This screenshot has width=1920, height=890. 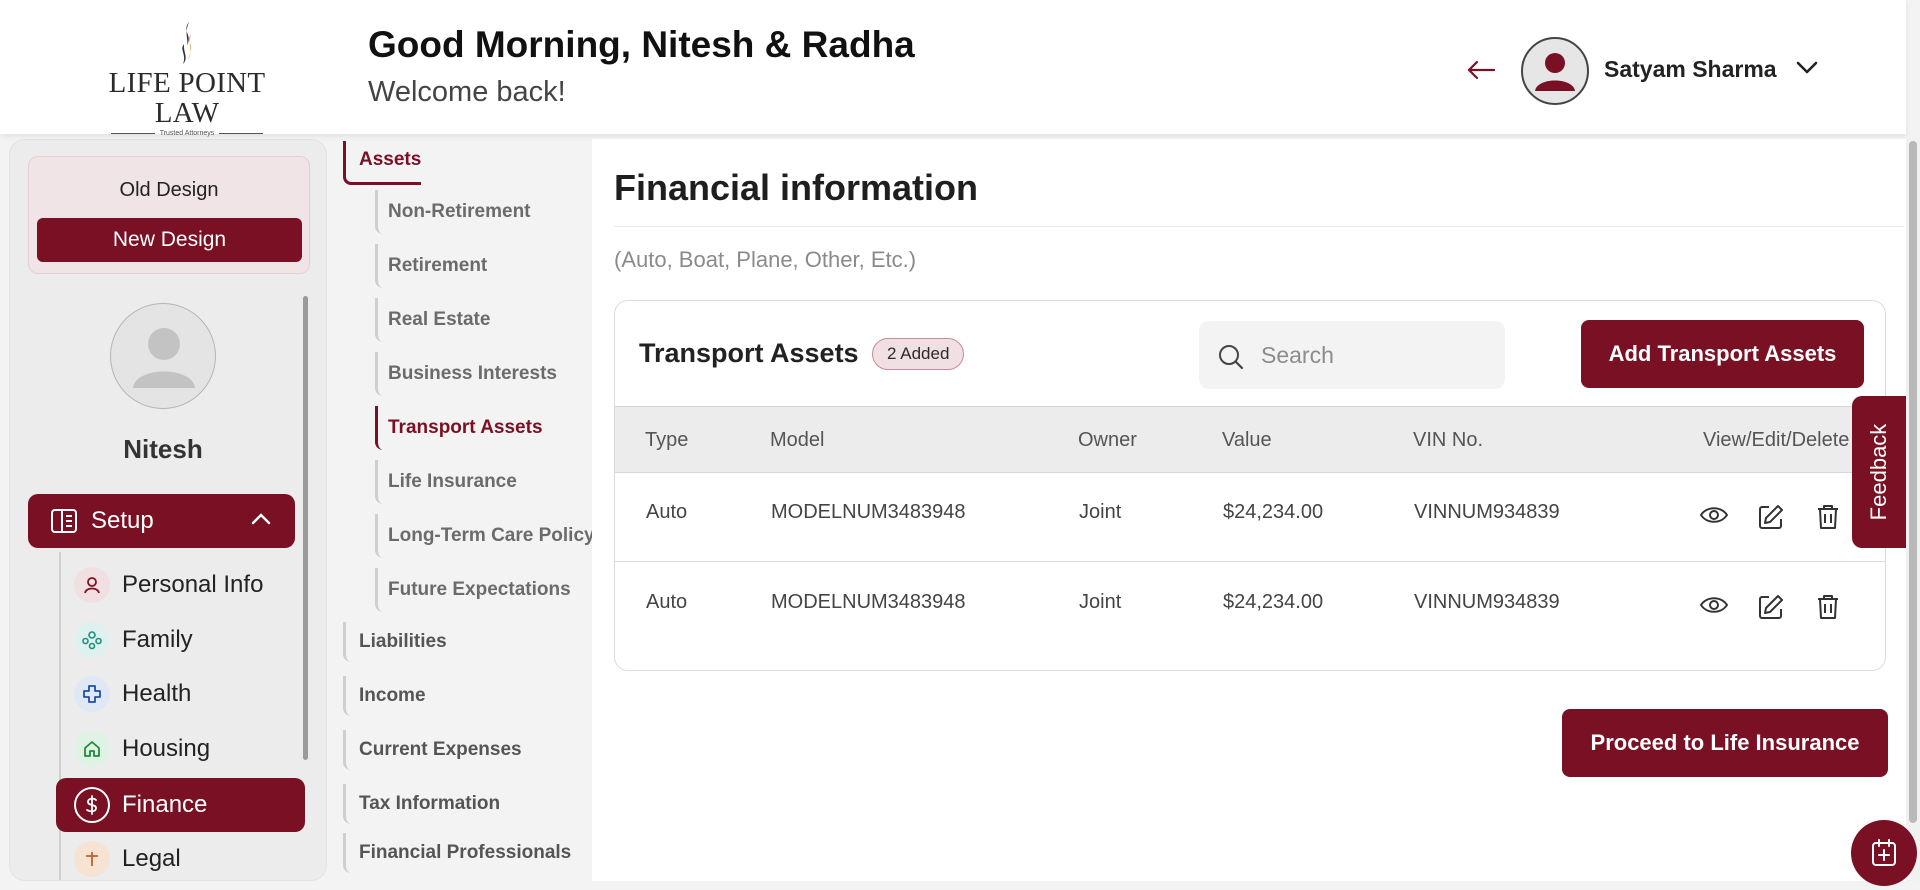 I want to click on flame-logo-icon, so click(x=187, y=43).